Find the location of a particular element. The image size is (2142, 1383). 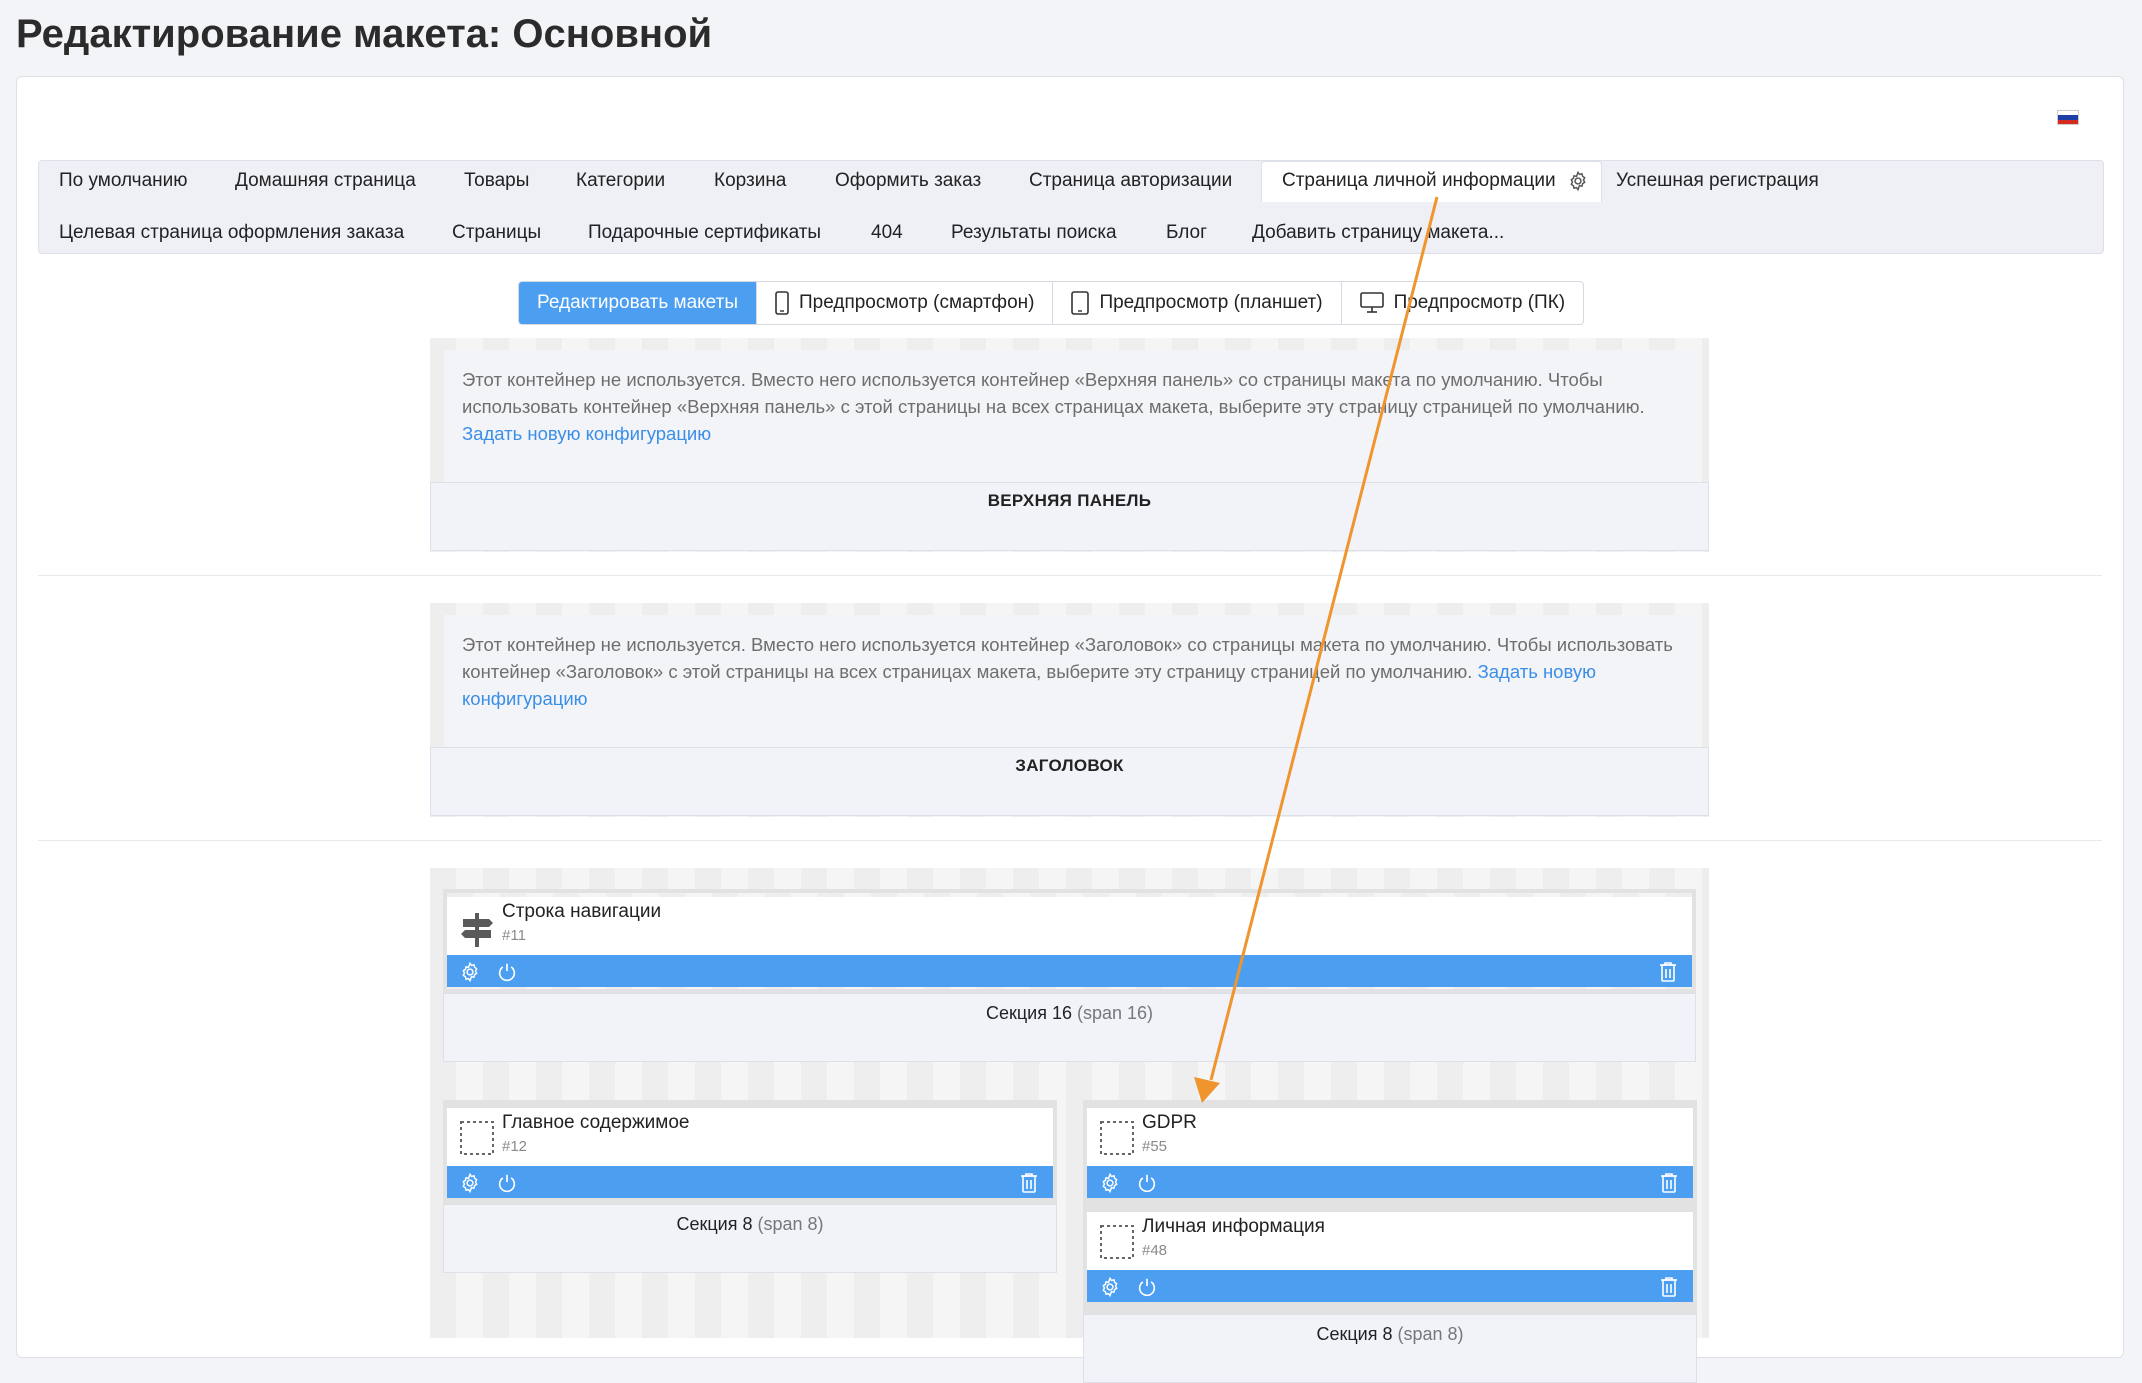

tab-gift-certificates: Подарочные сертификаты is located at coordinates (704, 233).